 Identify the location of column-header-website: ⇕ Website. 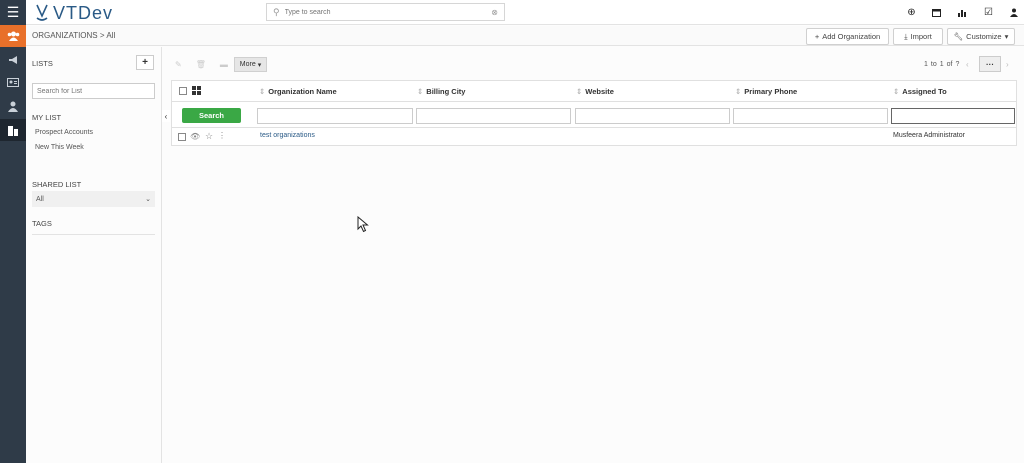
(595, 91).